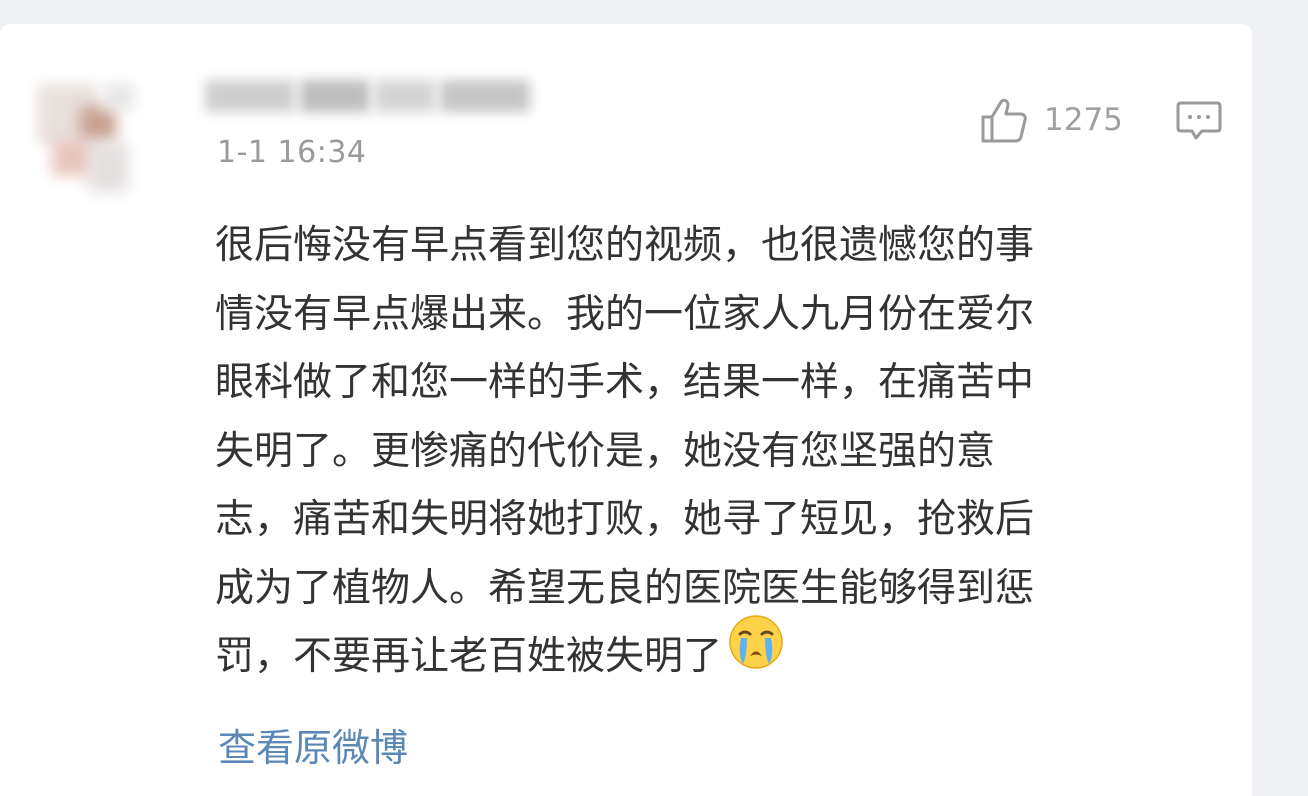 This screenshot has height=796, width=1308. What do you see at coordinates (625, 314) in the screenshot?
I see `comment-text-line: 情没有早点爆出来。我的一位家人九月份在爱尔` at bounding box center [625, 314].